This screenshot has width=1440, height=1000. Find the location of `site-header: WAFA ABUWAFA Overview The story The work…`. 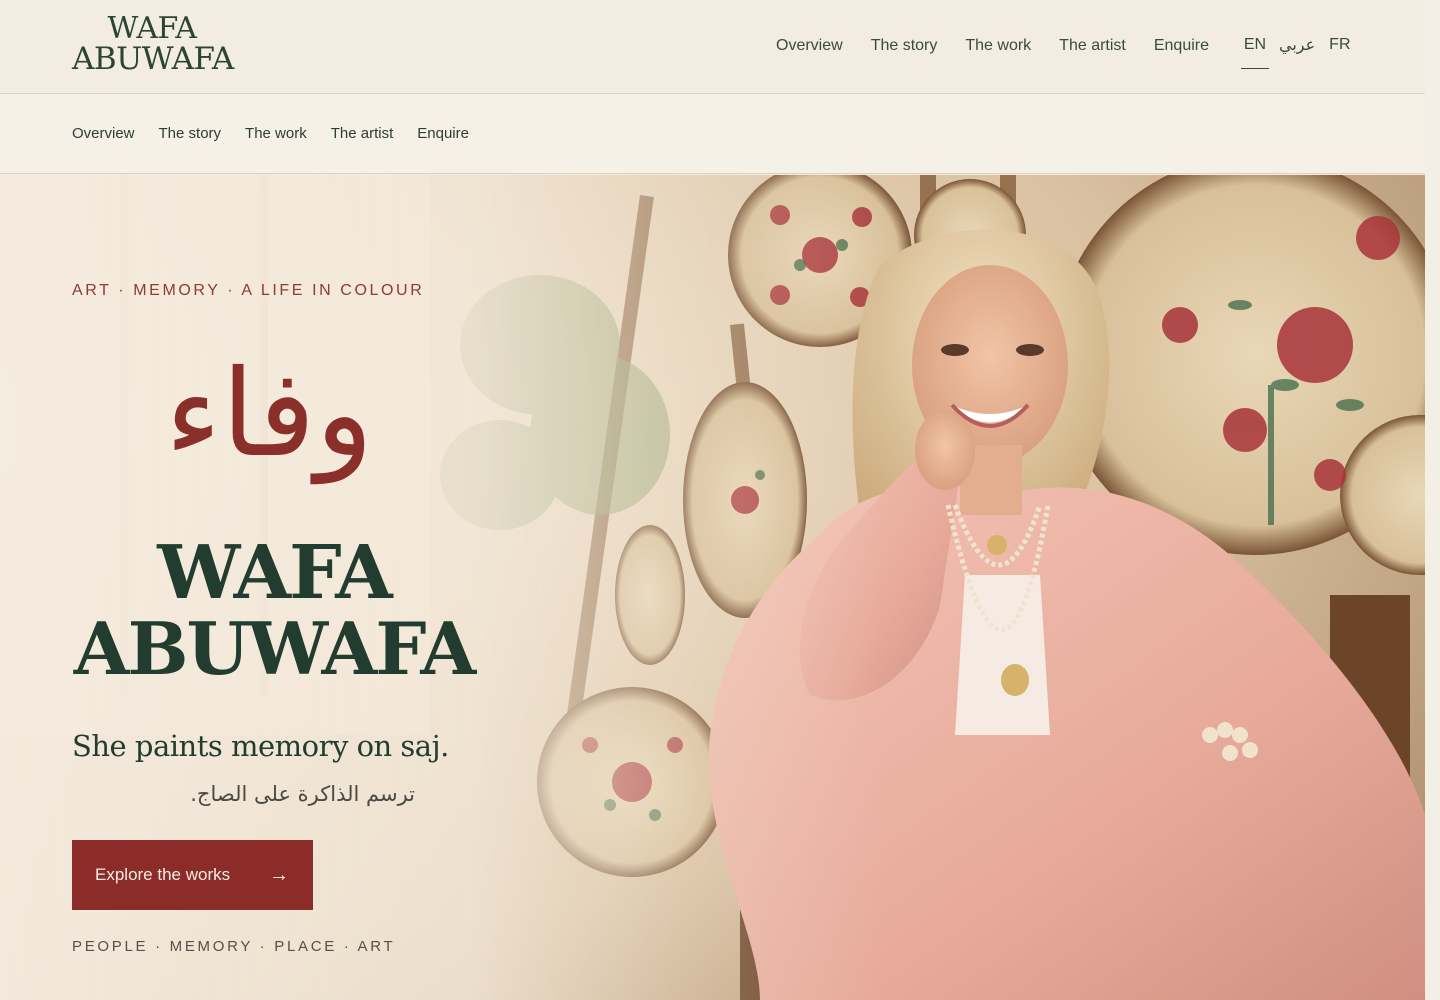

site-header: WAFA ABUWAFA Overview The story The work… is located at coordinates (712, 47).